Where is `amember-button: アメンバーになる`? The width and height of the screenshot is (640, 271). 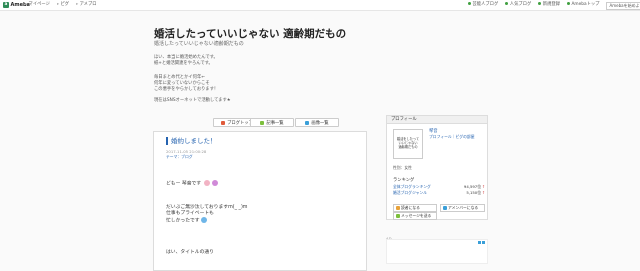 amember-button: アメンバーになる is located at coordinates (462, 208).